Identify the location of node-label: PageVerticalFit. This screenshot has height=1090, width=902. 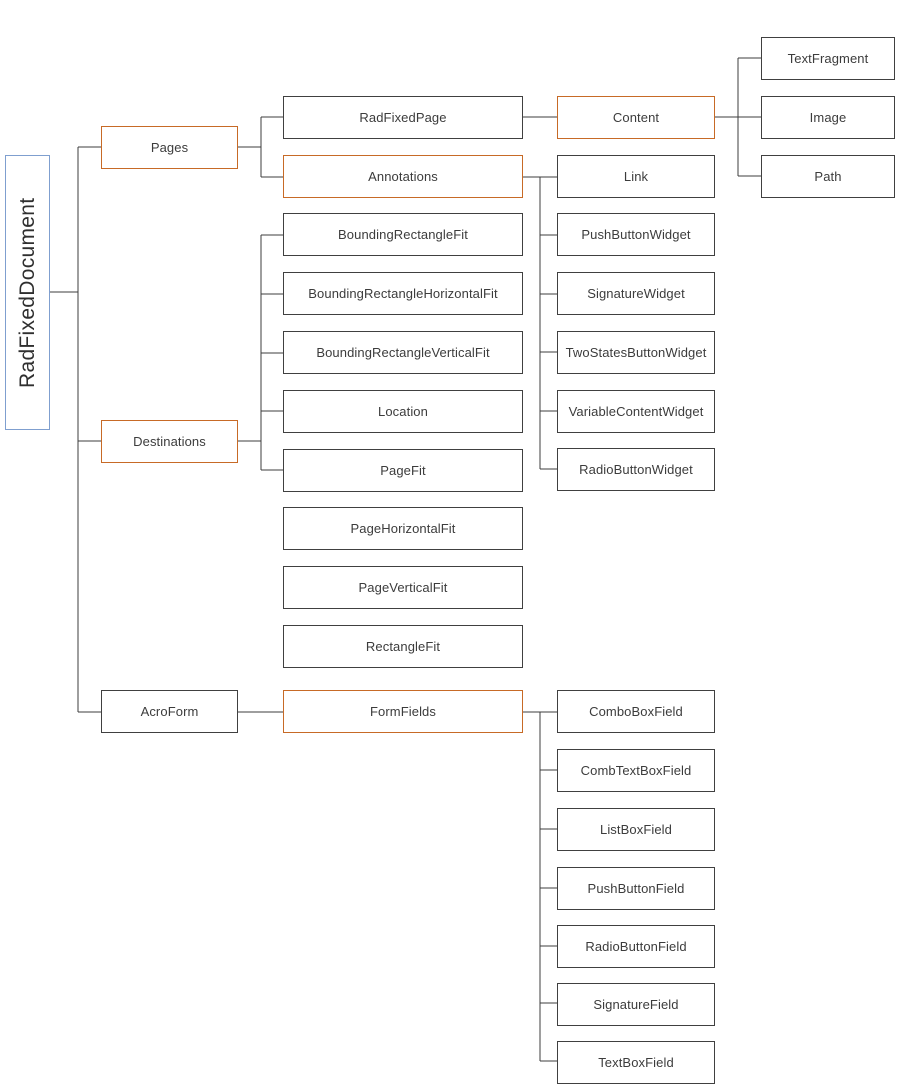
(403, 587).